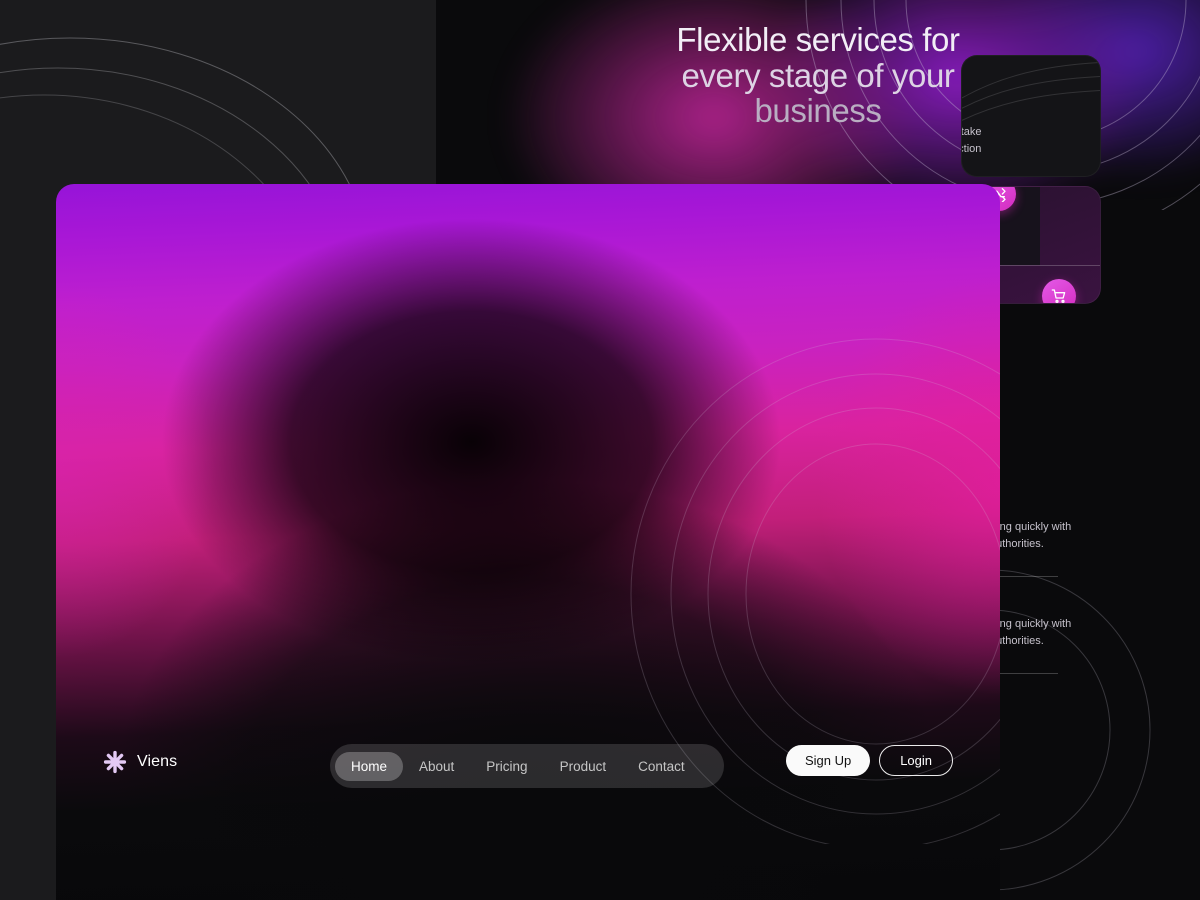 Image resolution: width=1200 pixels, height=900 pixels. I want to click on brand-name: Viens, so click(157, 761).